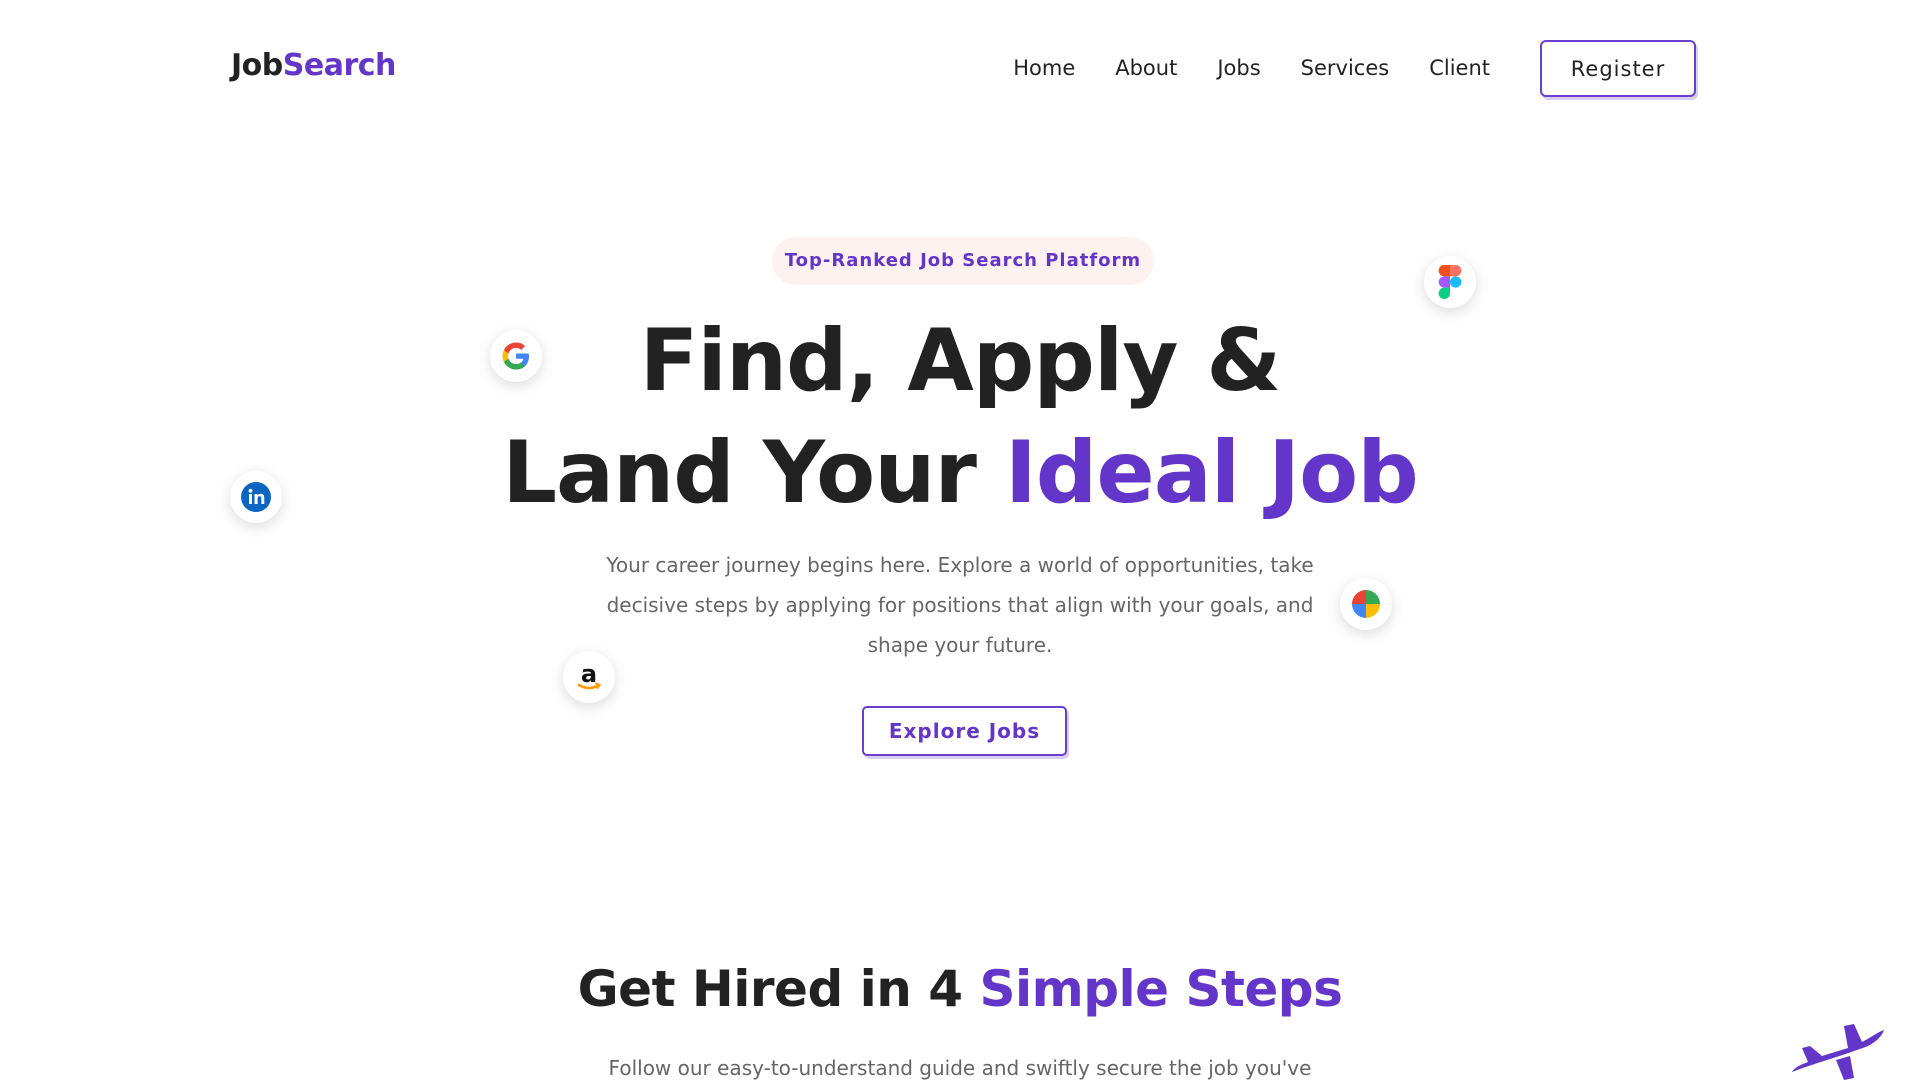 The width and height of the screenshot is (1920, 1080). Describe the element at coordinates (1459, 68) in the screenshot. I see `nav-client: Client` at that location.